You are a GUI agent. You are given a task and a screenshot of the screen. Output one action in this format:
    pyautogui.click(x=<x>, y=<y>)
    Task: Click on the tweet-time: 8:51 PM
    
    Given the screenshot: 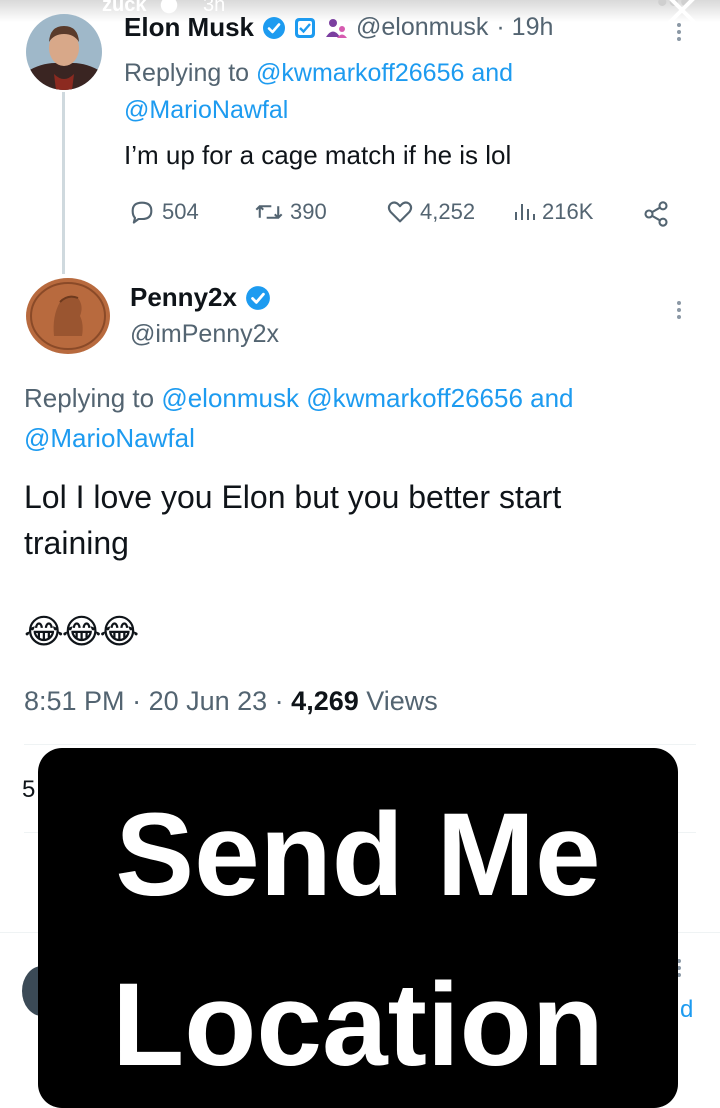 What is the action you would take?
    pyautogui.click(x=74, y=701)
    